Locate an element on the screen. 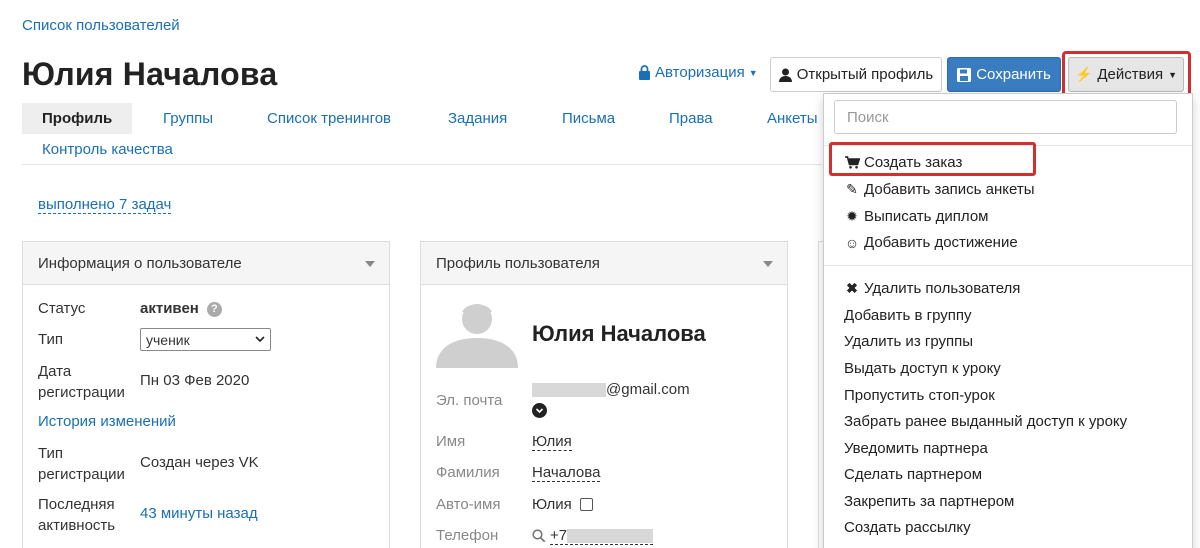  menu-item-add-to-group: Добавить в группу is located at coordinates (908, 315).